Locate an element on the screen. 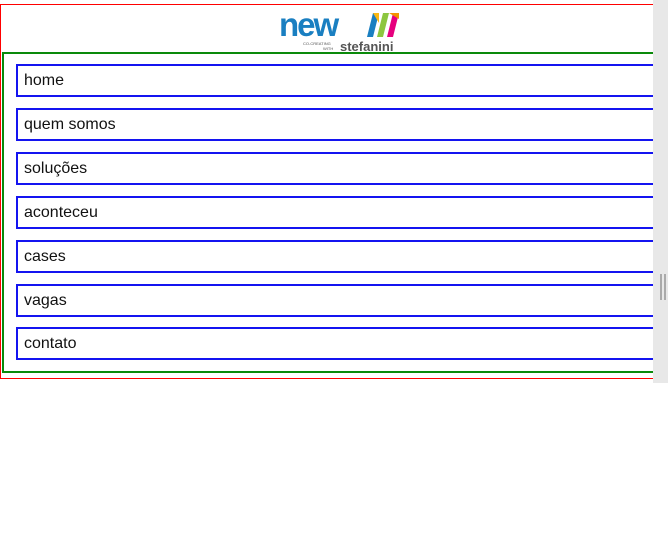 Image resolution: width=668 pixels, height=557 pixels. horizontal-scrollbar is located at coordinates (660, 191).